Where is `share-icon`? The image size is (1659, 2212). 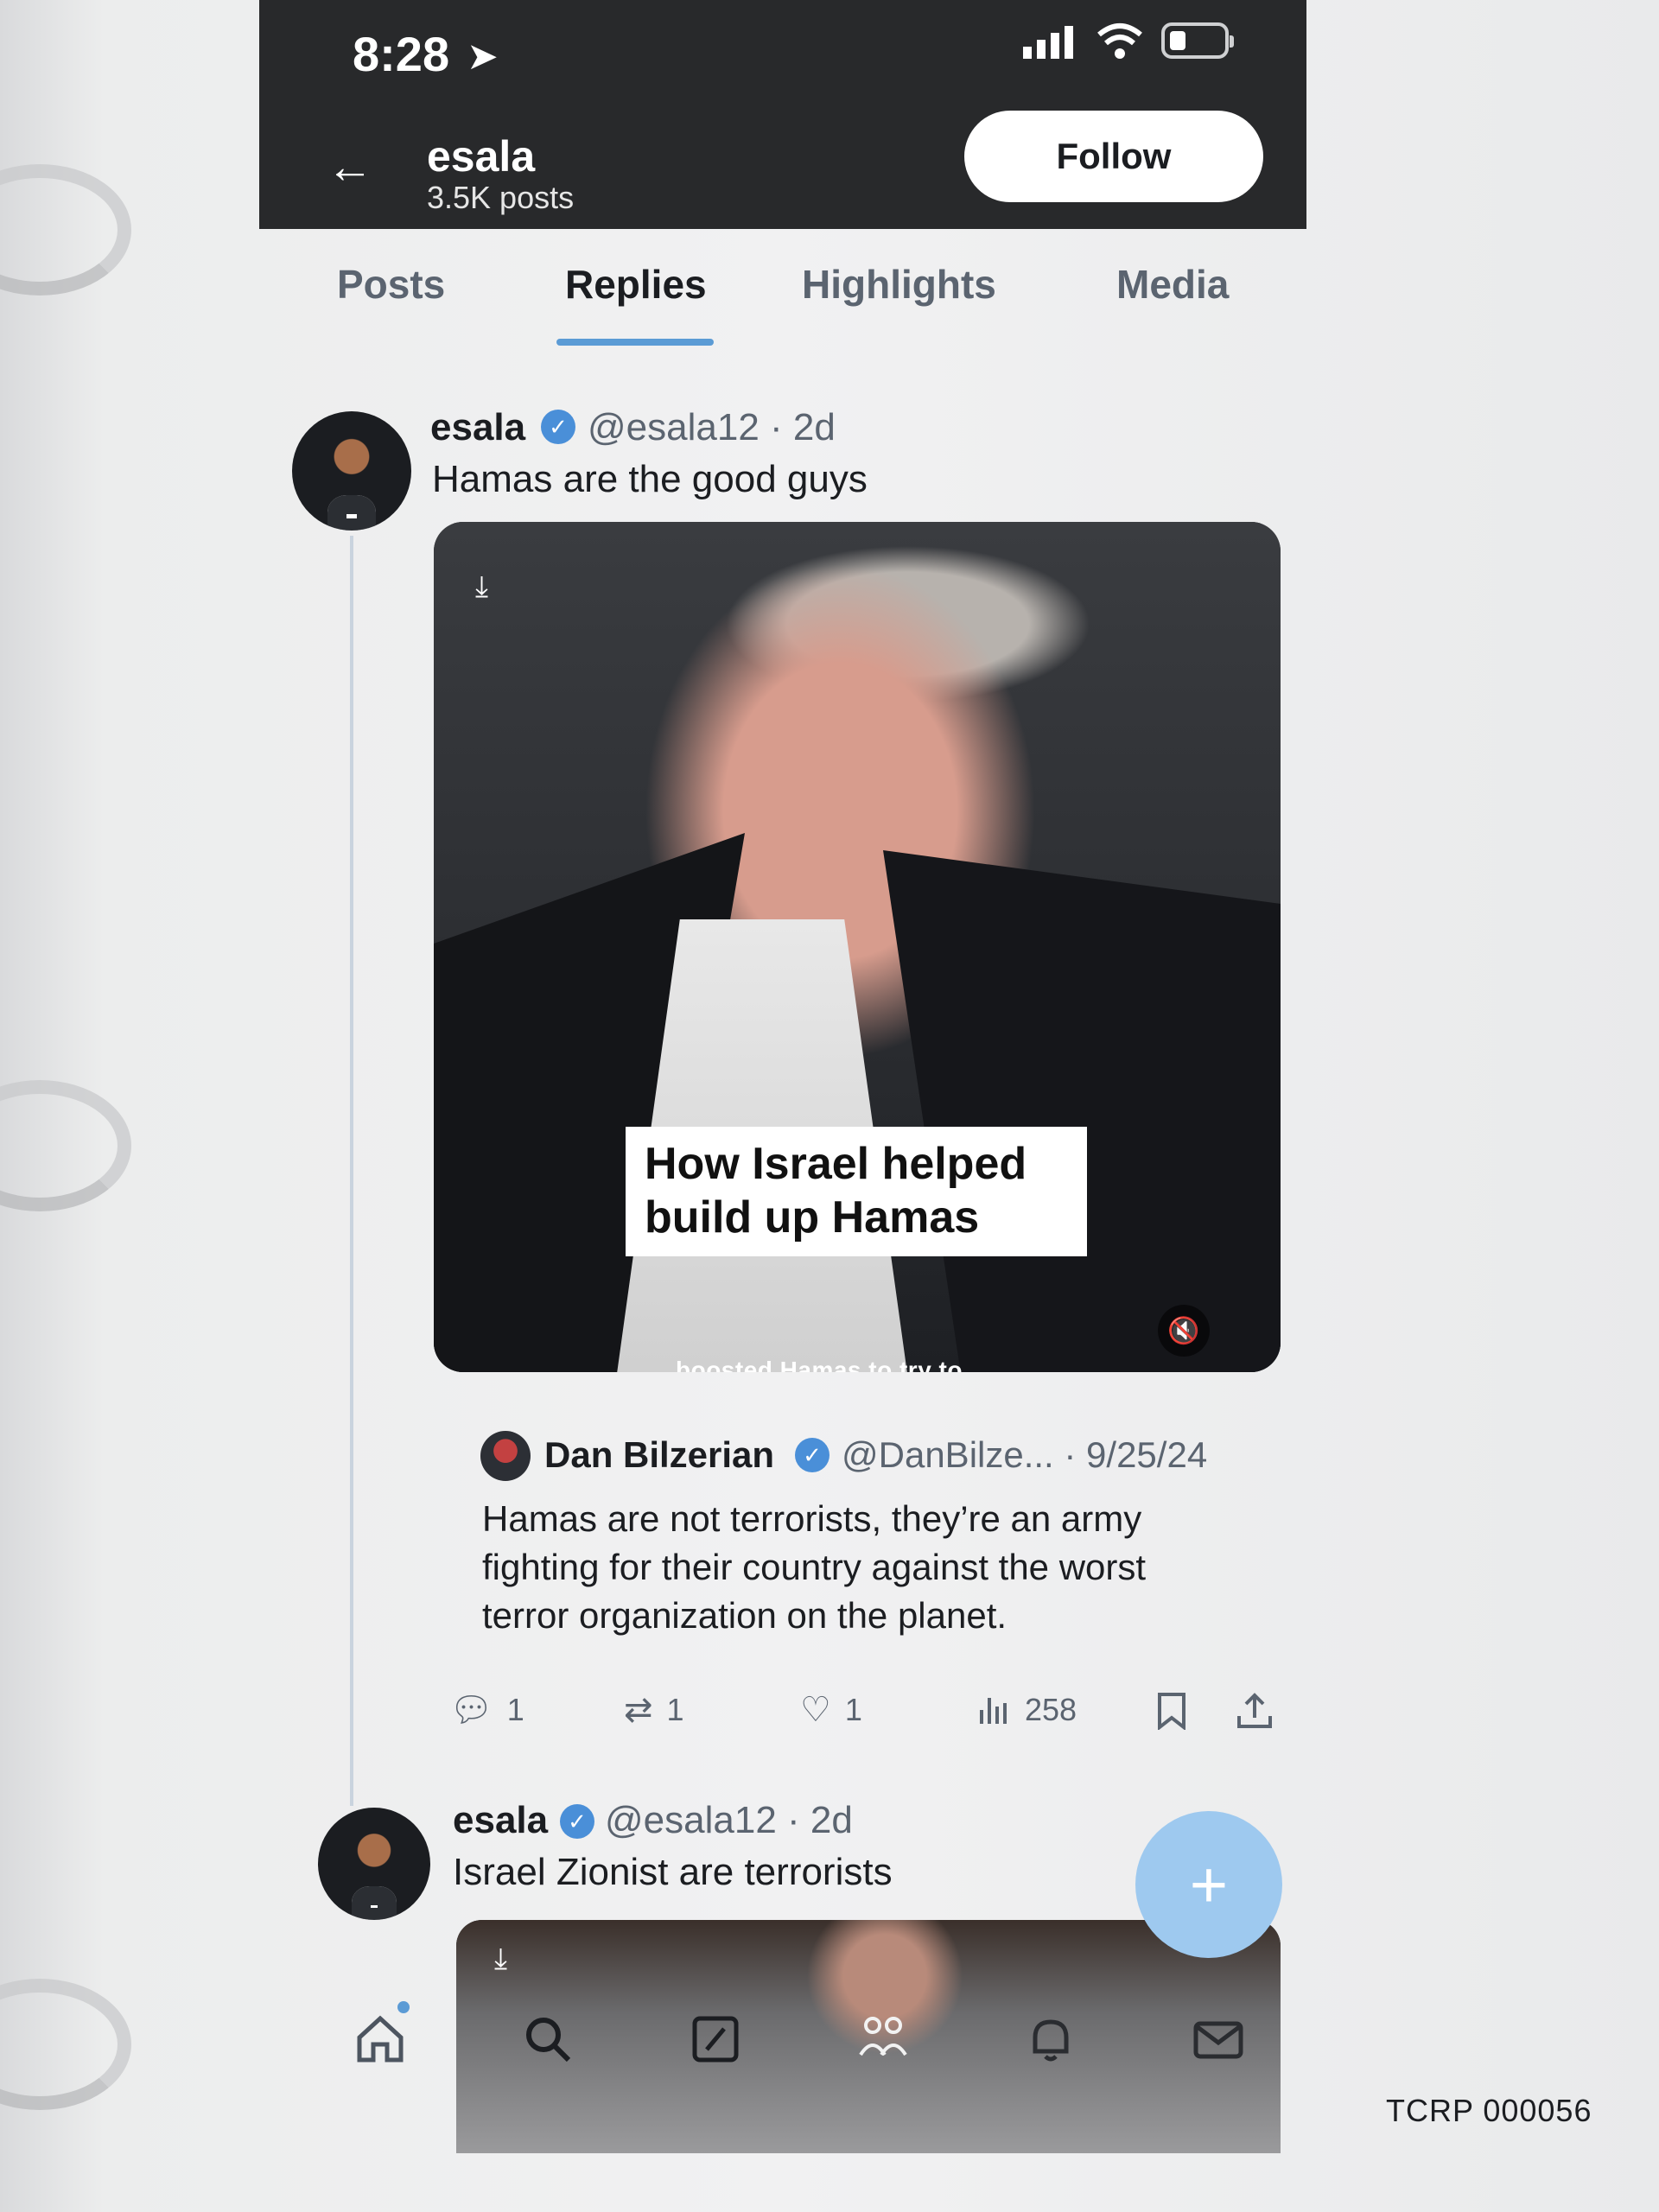 share-icon is located at coordinates (1254, 1710).